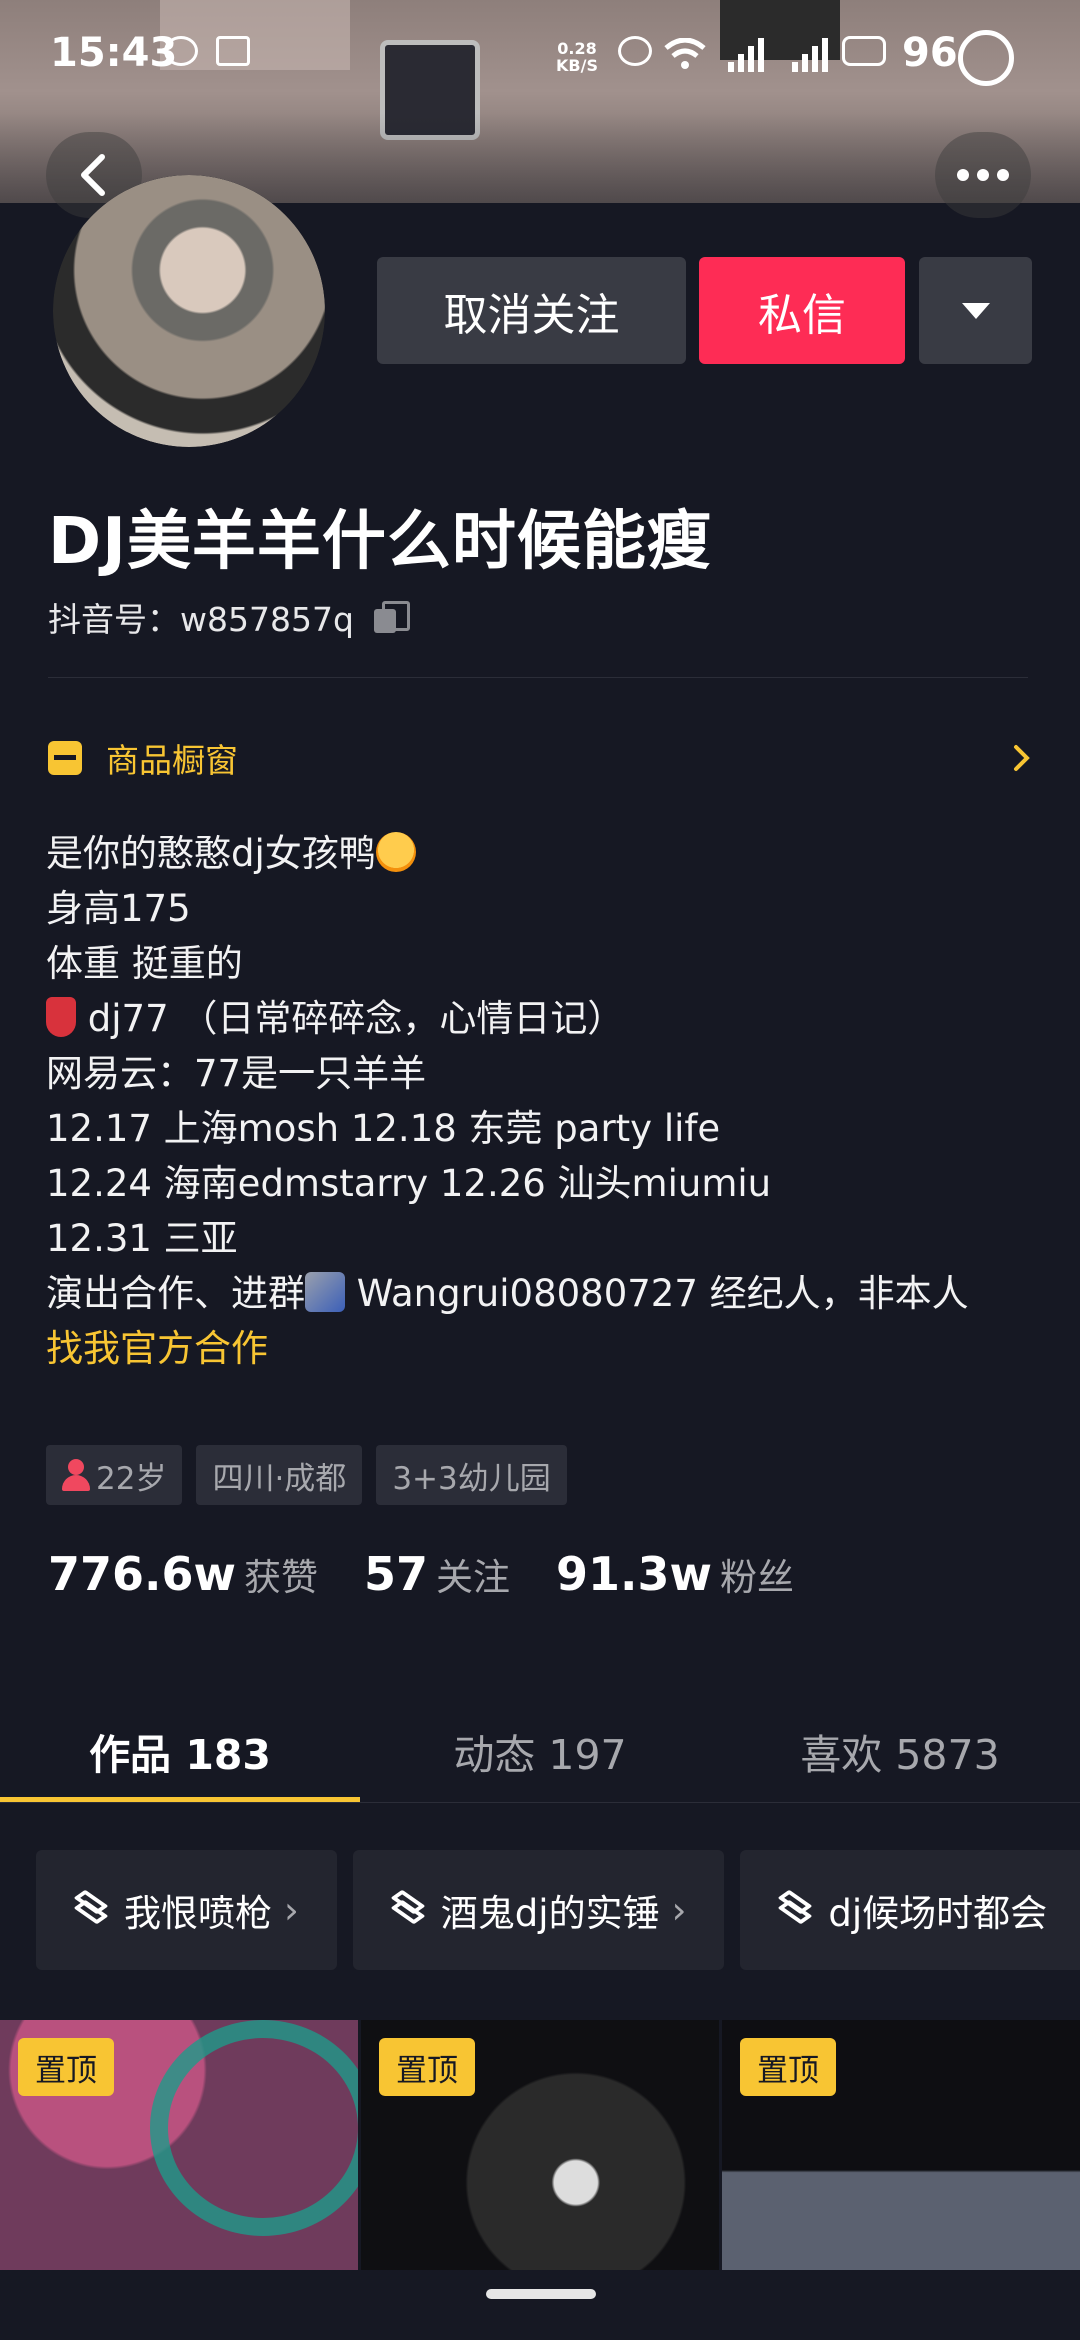 This screenshot has width=1080, height=2340. I want to click on weibo-icon, so click(181, 51).